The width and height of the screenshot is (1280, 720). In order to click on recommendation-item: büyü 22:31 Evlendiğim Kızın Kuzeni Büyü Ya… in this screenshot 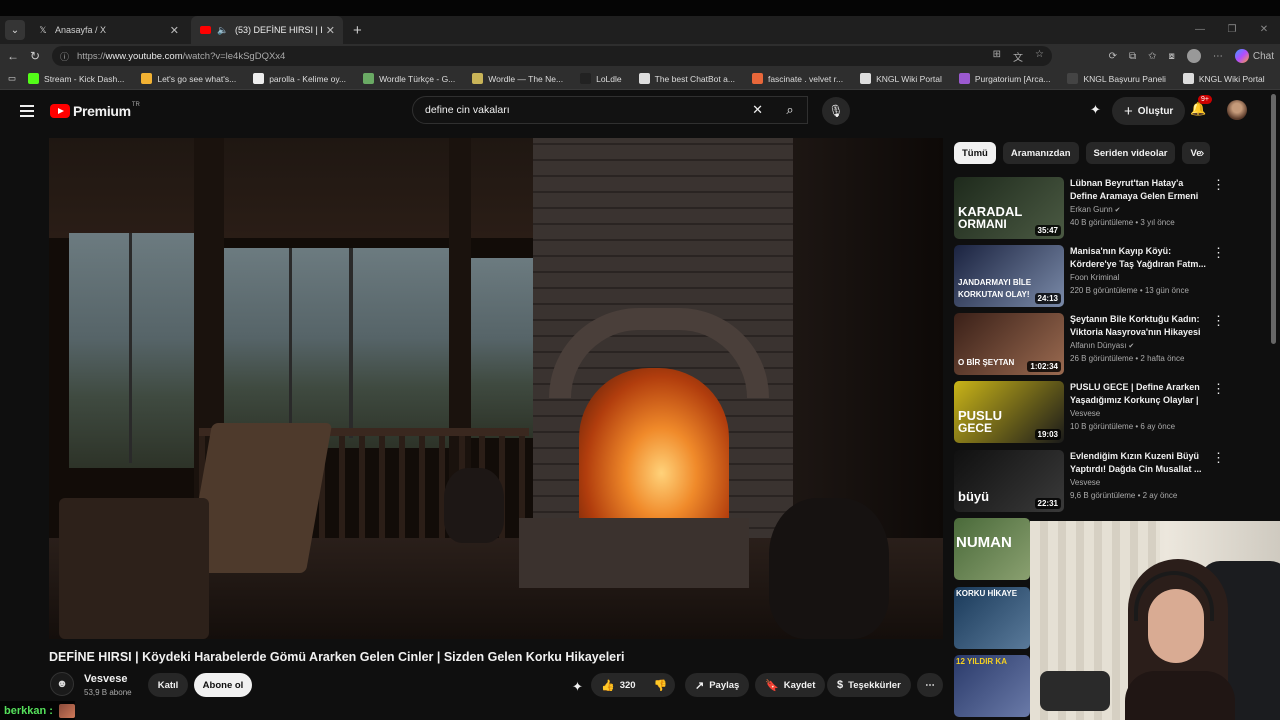, I will do `click(1104, 482)`.